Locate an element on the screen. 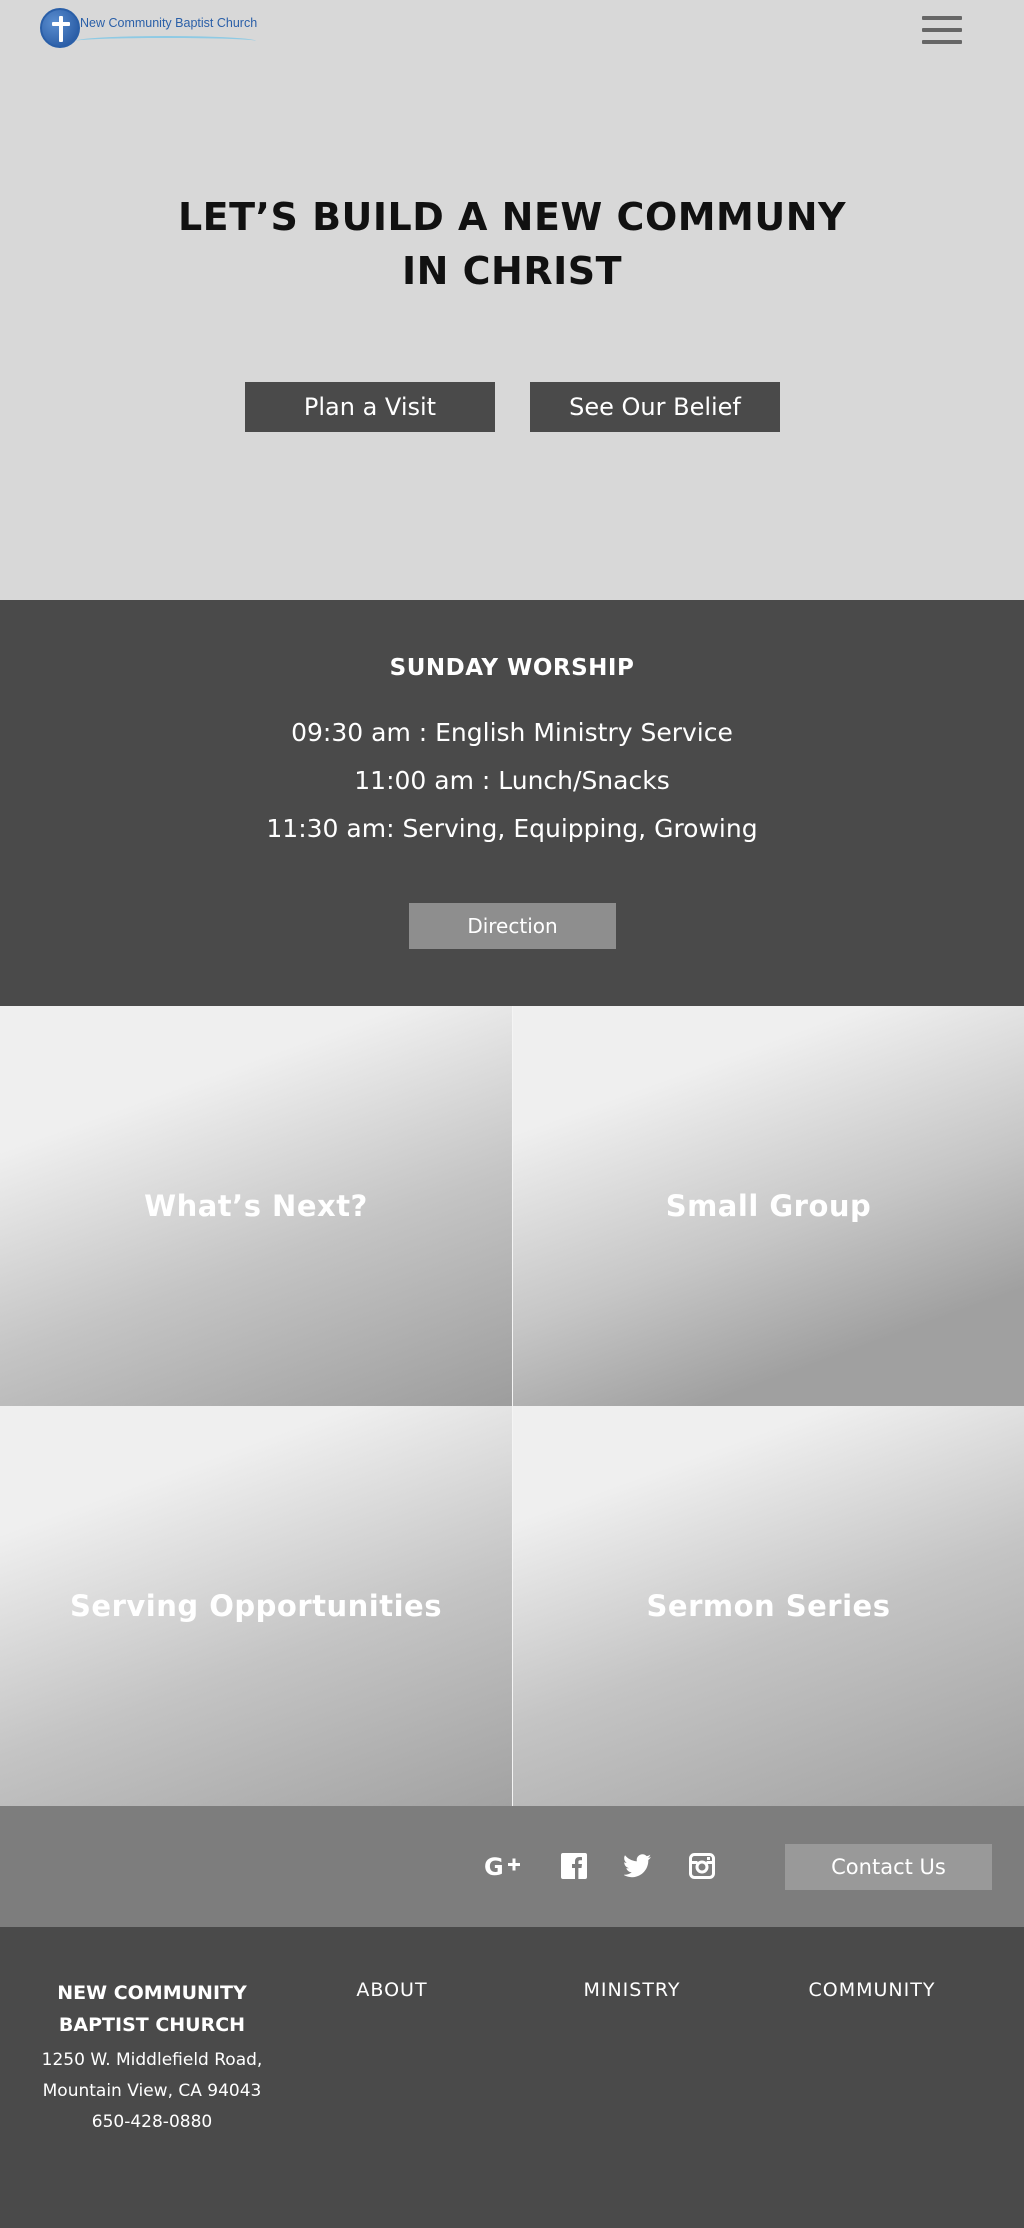  social-bar: G Contact Us is located at coordinates (512, 1866).